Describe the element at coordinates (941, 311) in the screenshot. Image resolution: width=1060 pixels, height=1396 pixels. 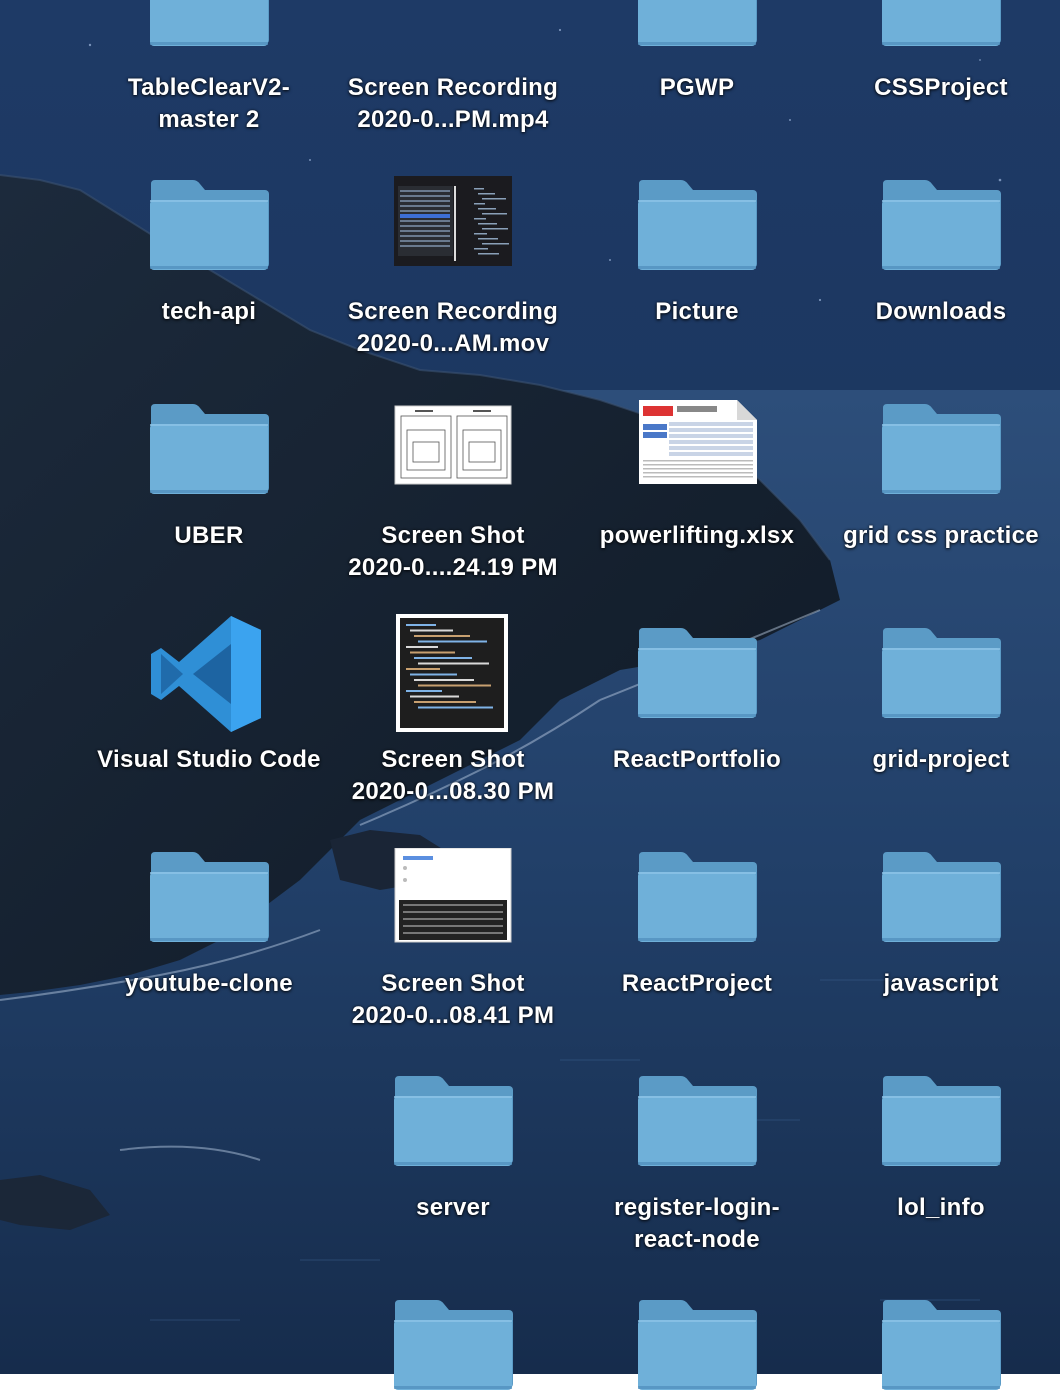
I see `desktop-item-label-line1: Downloads` at that location.